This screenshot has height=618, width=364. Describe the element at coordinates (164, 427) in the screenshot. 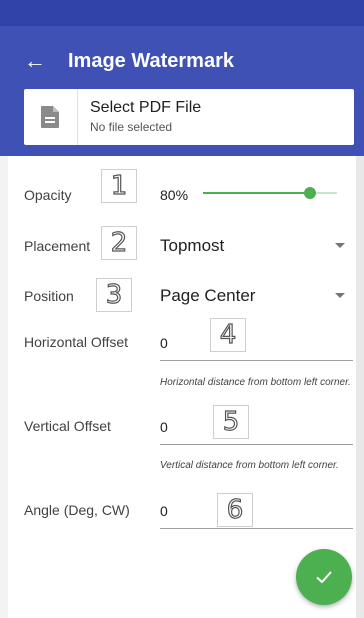

I see `vertical-offset-input: 0` at that location.